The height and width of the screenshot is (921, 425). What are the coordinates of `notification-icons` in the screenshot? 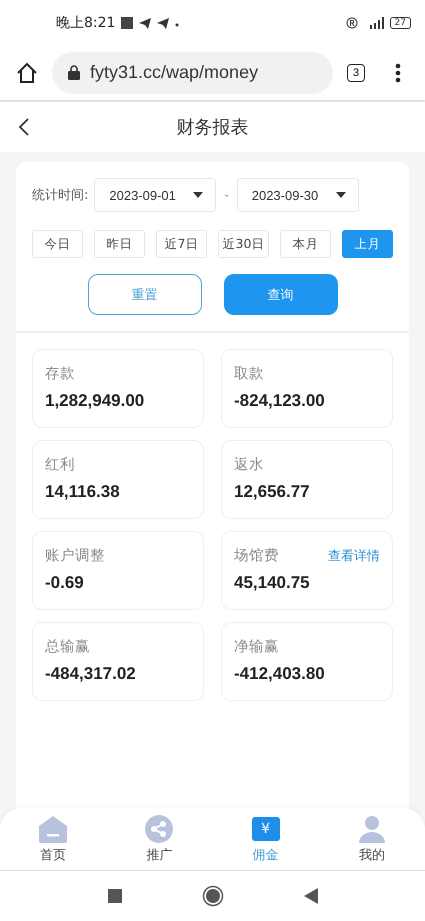 It's located at (150, 23).